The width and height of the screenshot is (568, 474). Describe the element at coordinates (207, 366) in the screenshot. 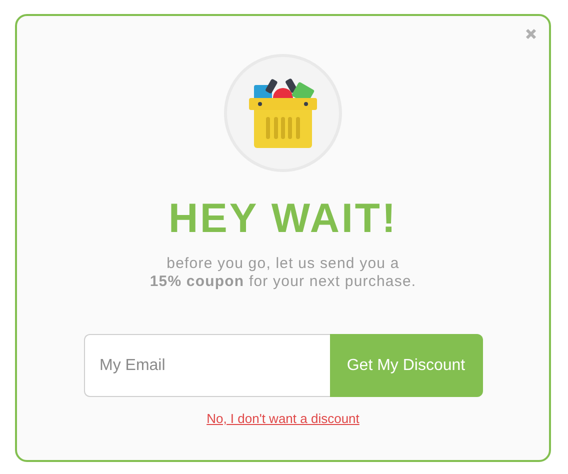

I see `email-field: My Email` at that location.